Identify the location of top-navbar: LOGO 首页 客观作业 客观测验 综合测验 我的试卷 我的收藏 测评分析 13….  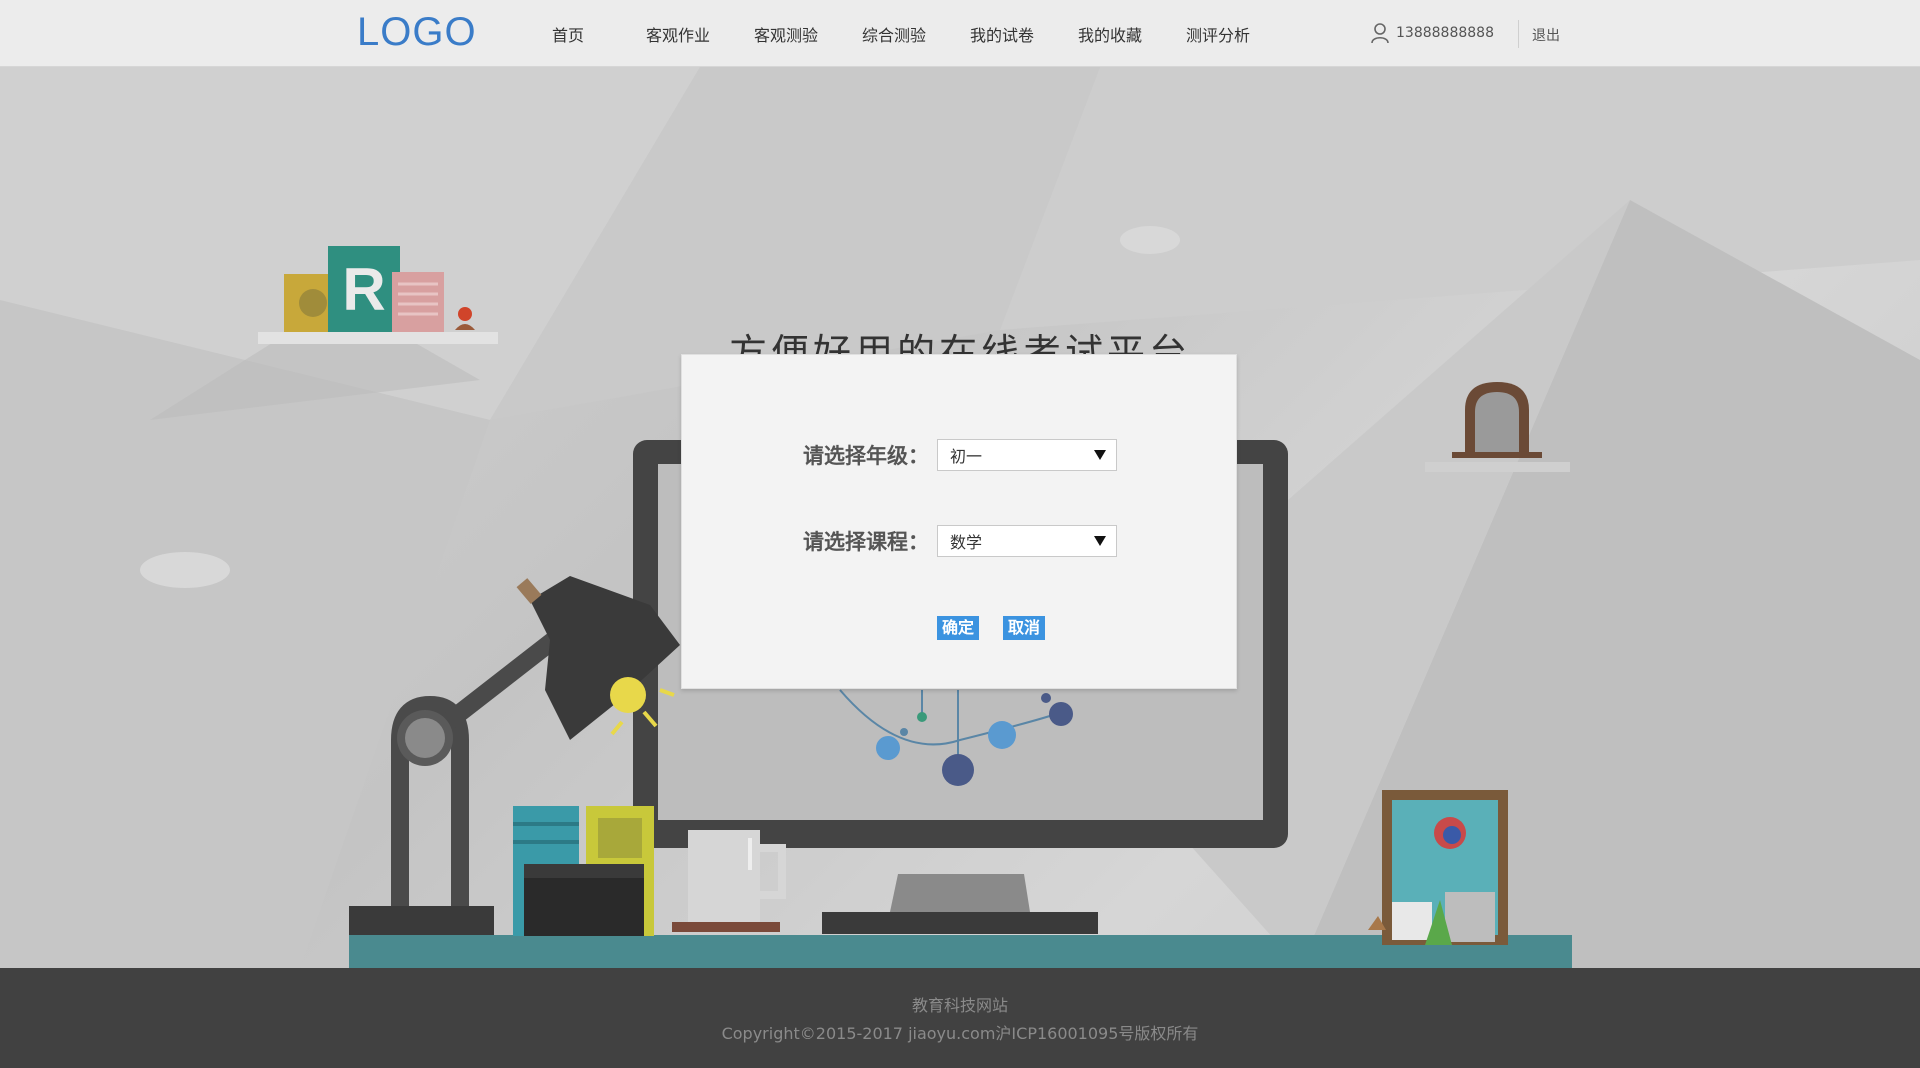
(960, 33).